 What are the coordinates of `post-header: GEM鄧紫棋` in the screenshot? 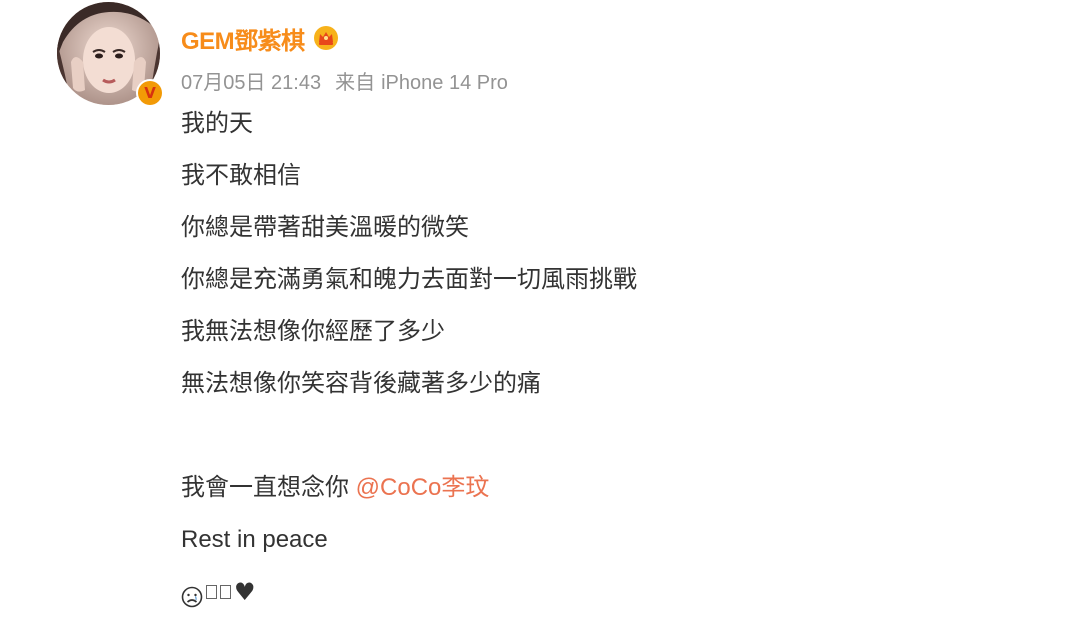 It's located at (260, 38).